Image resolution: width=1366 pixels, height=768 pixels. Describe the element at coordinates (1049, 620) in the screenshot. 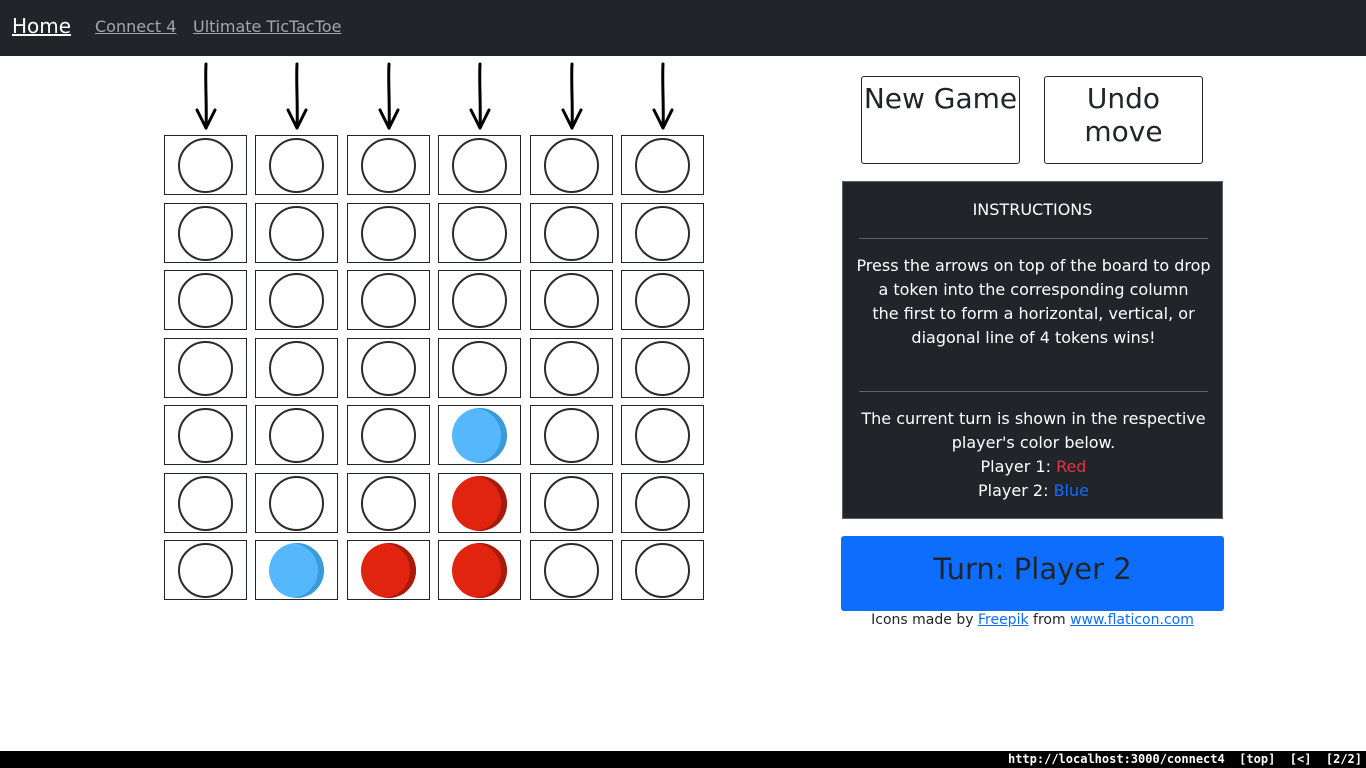

I see `credit-mid: from` at that location.